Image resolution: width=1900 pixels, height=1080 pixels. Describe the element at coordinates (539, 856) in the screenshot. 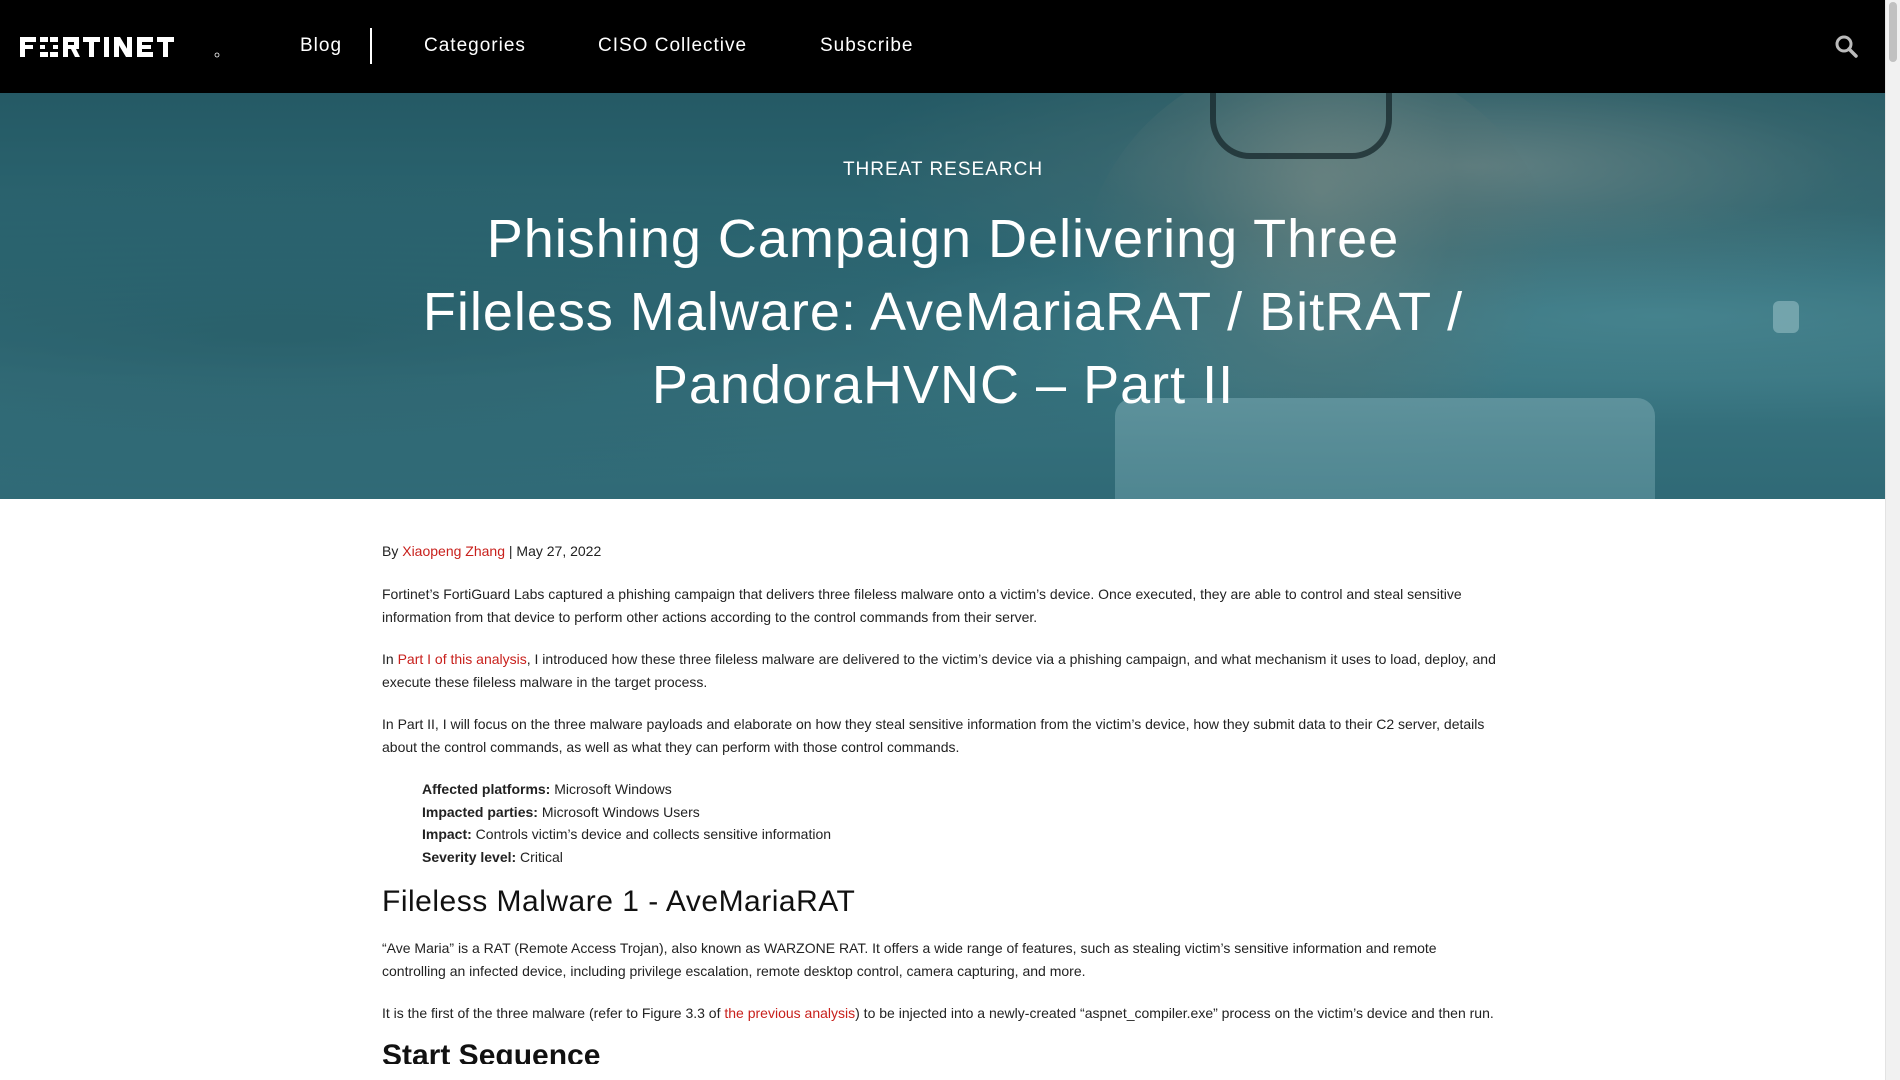

I see `meta-value: Critical` at that location.